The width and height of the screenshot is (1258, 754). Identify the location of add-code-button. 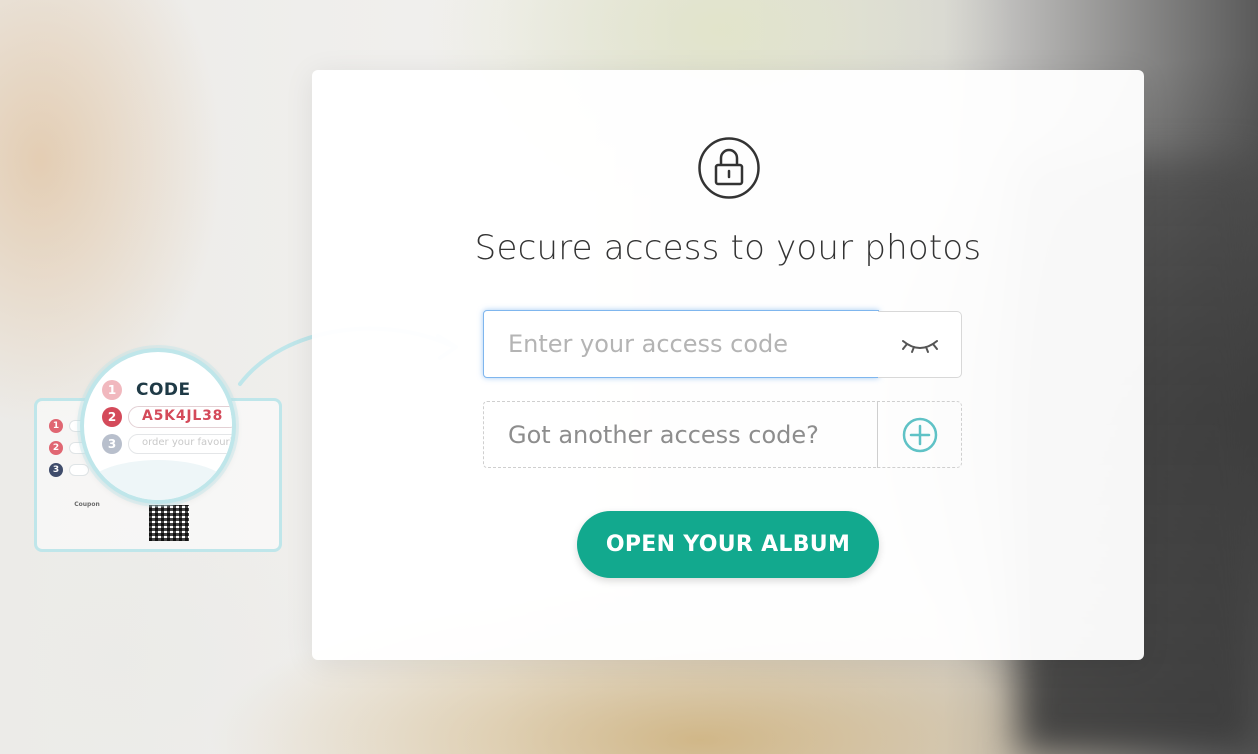
(919, 434).